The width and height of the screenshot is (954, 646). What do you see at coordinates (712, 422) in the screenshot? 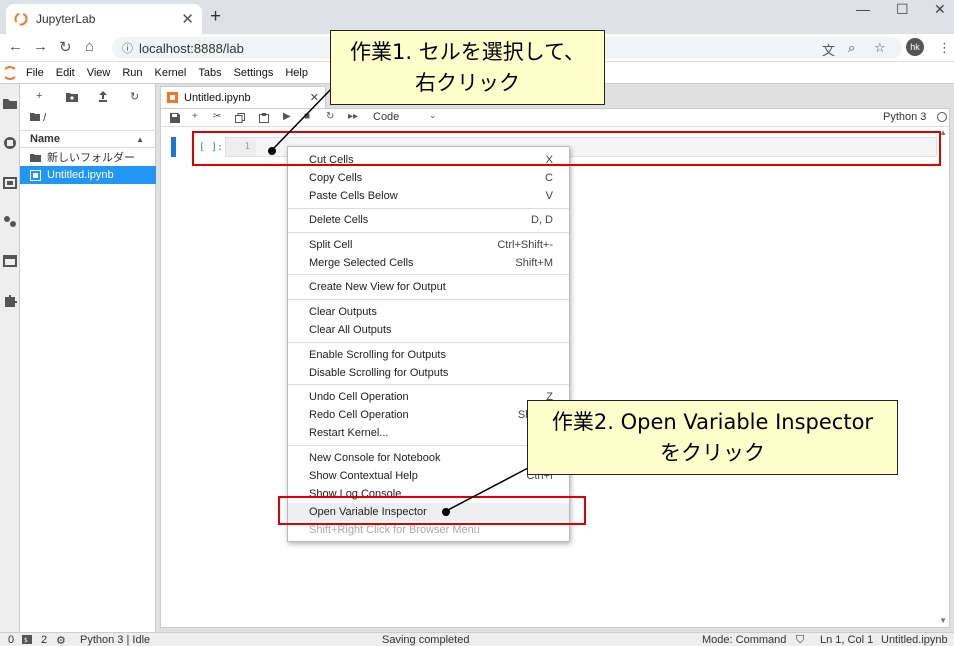
I see `callout-line: 作業2. Open Variable Inspector` at bounding box center [712, 422].